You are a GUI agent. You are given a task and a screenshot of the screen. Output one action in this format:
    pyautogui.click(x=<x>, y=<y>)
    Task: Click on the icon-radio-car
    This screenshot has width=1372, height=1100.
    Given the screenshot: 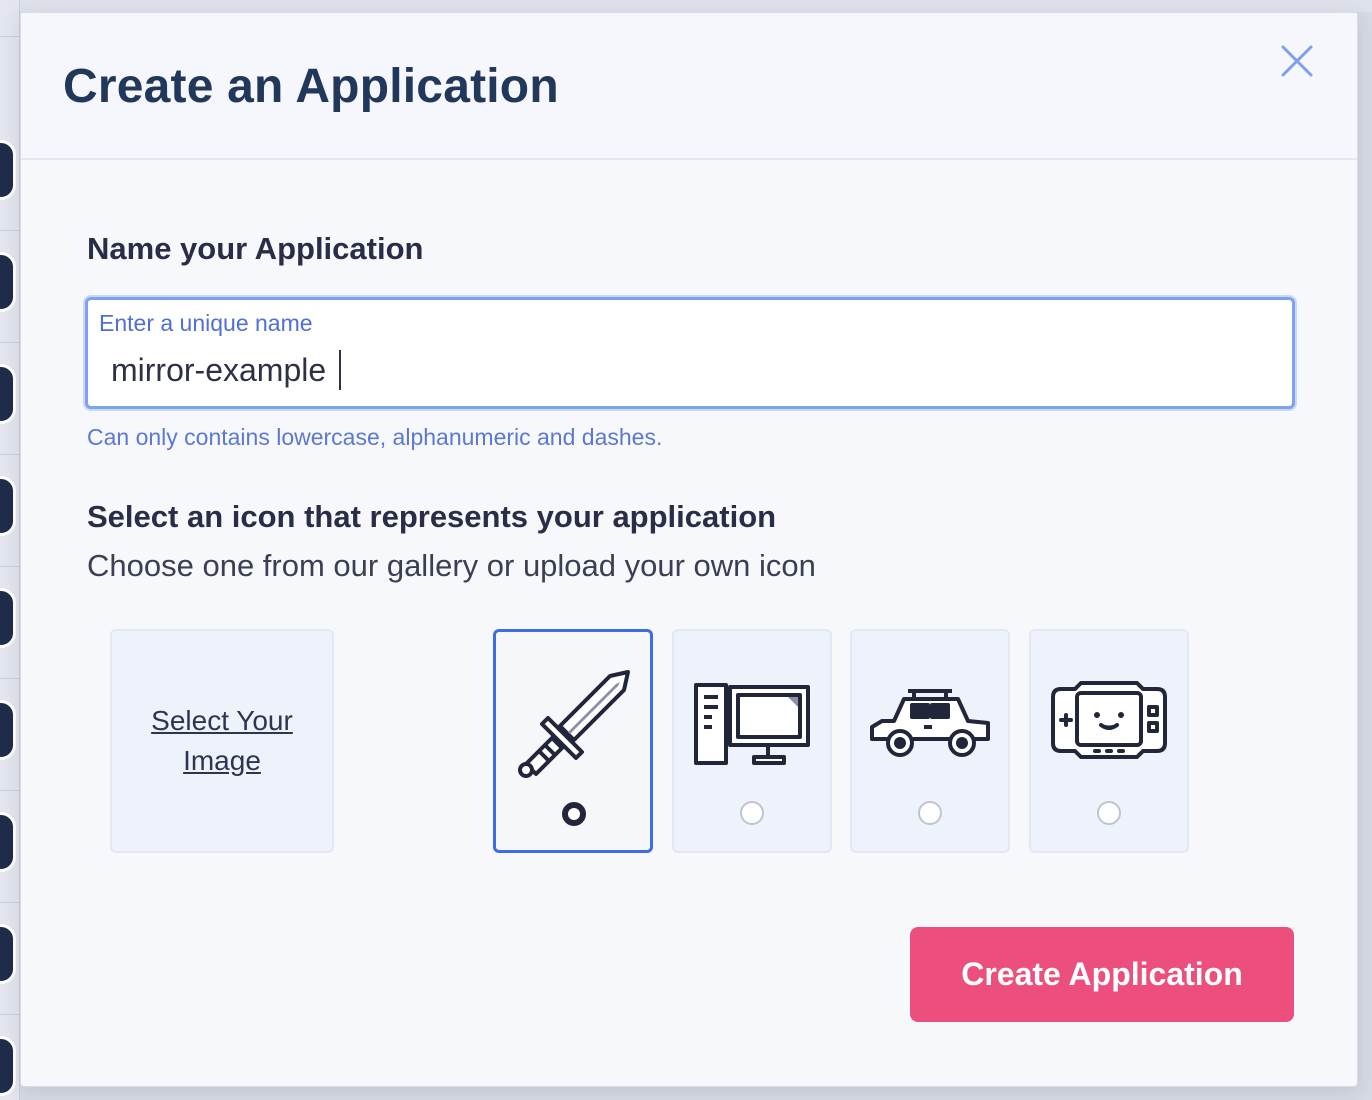 What is the action you would take?
    pyautogui.click(x=930, y=813)
    